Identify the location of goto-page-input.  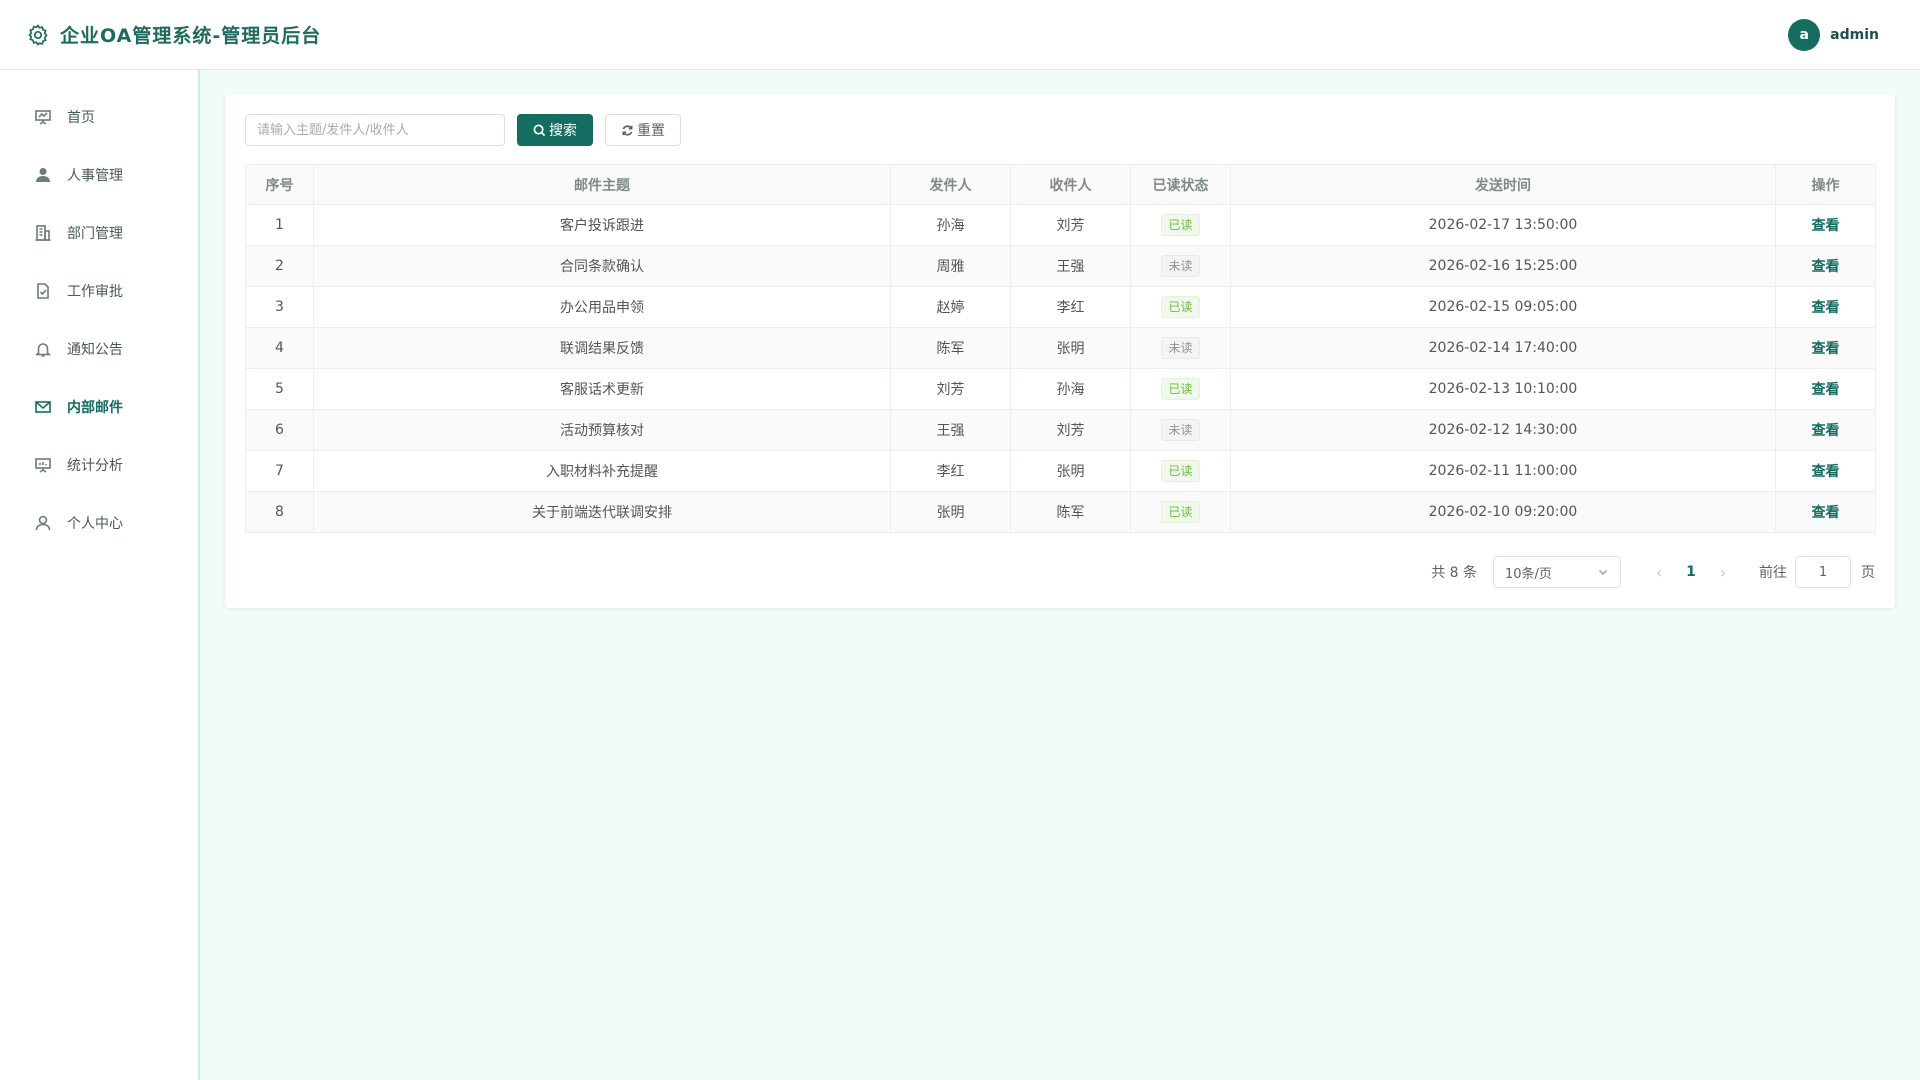
(1823, 572).